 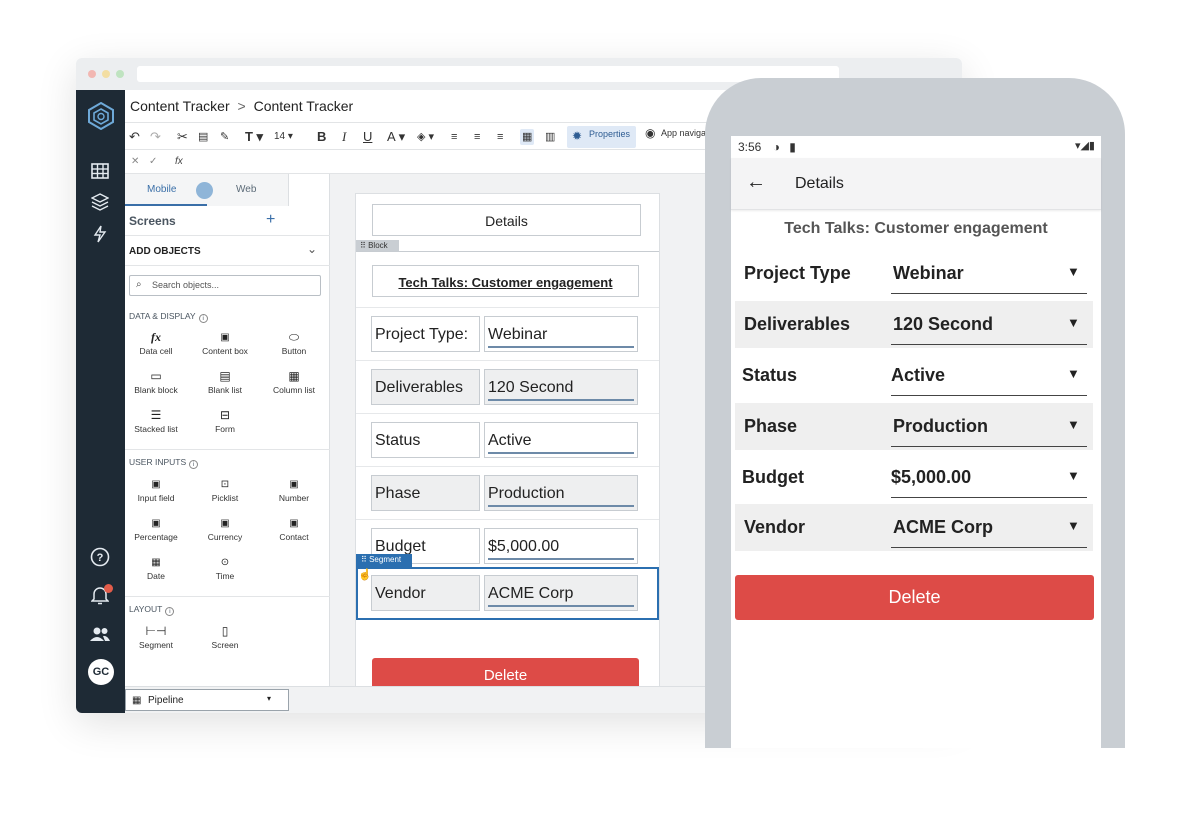 What do you see at coordinates (156, 381) in the screenshot?
I see `object-blank-block: ▭ Blank block` at bounding box center [156, 381].